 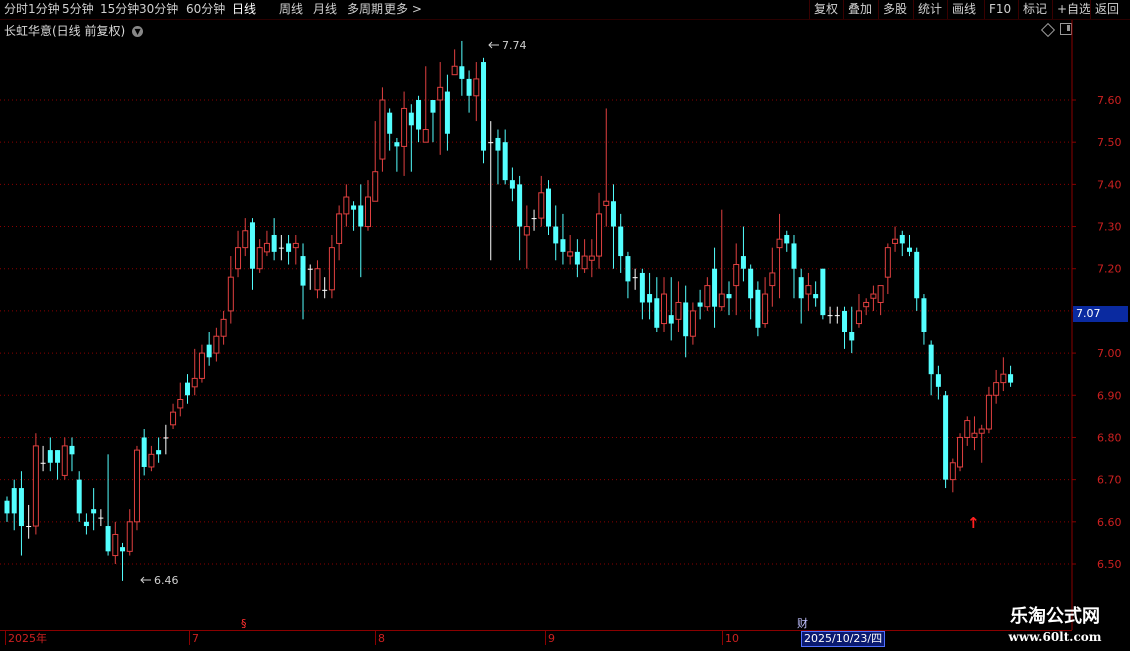 What do you see at coordinates (1074, 9) in the screenshot?
I see `toolbar-button-7: +自选` at bounding box center [1074, 9].